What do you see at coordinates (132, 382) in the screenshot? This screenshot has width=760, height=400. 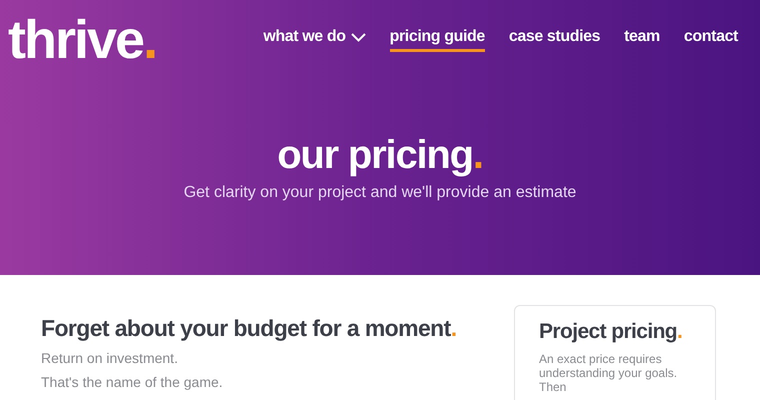 I see `body-text: That's the name of the game.` at bounding box center [132, 382].